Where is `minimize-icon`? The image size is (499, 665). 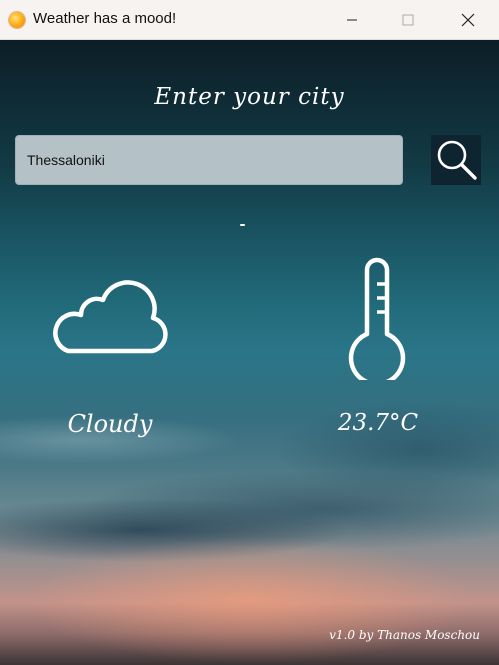
minimize-icon is located at coordinates (352, 20).